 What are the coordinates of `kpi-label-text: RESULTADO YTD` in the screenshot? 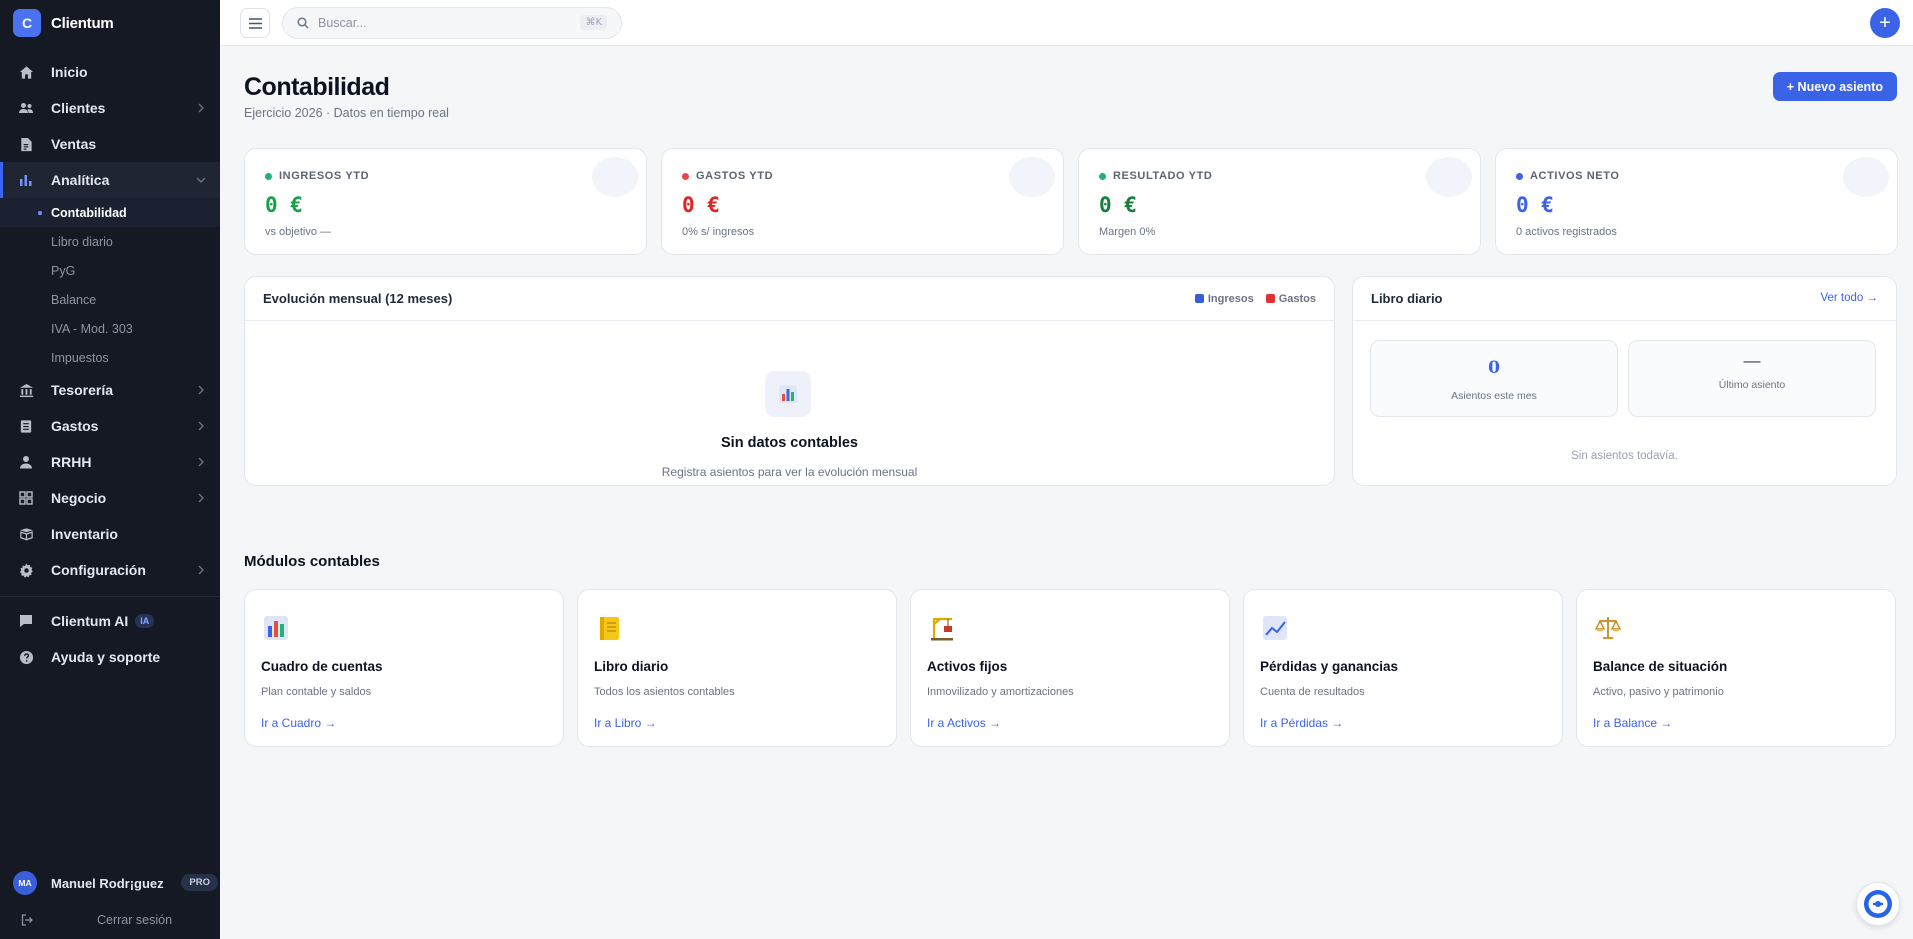 It's located at (1163, 176).